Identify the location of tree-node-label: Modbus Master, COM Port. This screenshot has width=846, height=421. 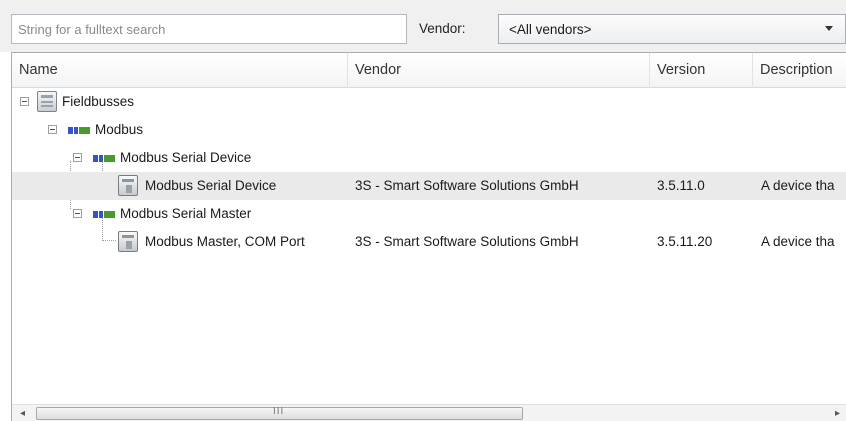
(225, 241).